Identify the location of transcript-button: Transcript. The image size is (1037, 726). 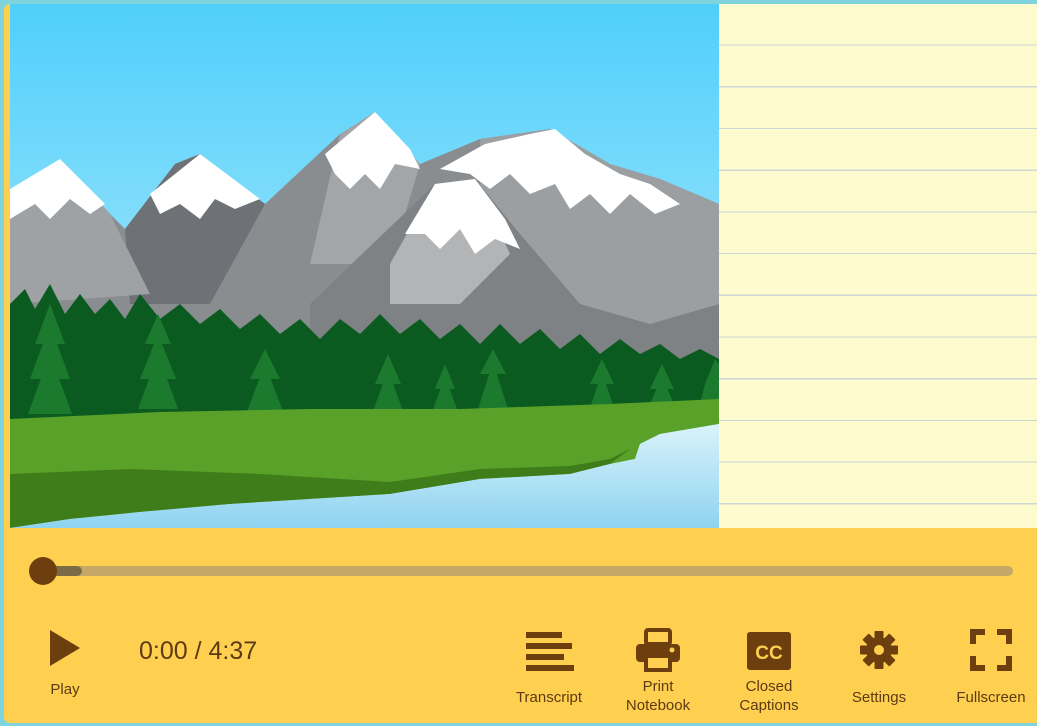
(549, 667).